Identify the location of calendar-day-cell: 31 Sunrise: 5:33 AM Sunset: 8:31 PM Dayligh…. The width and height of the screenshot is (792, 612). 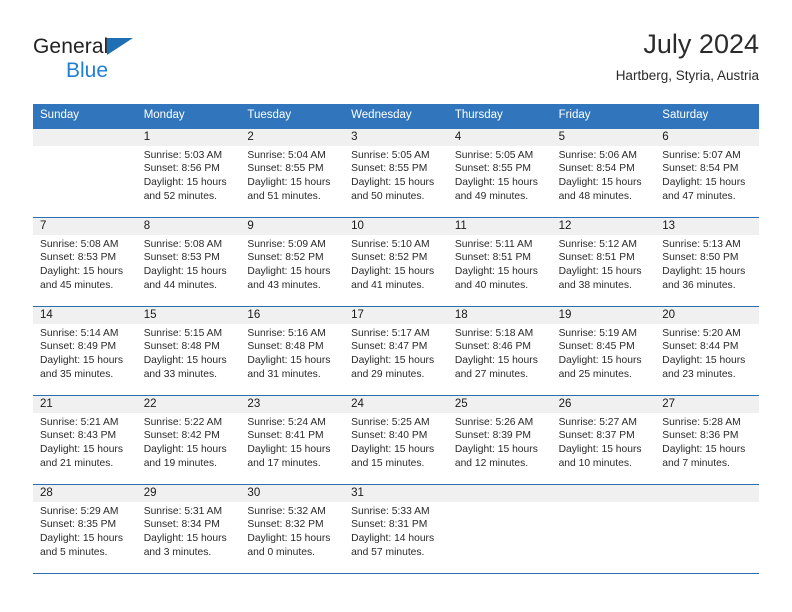
(396, 528).